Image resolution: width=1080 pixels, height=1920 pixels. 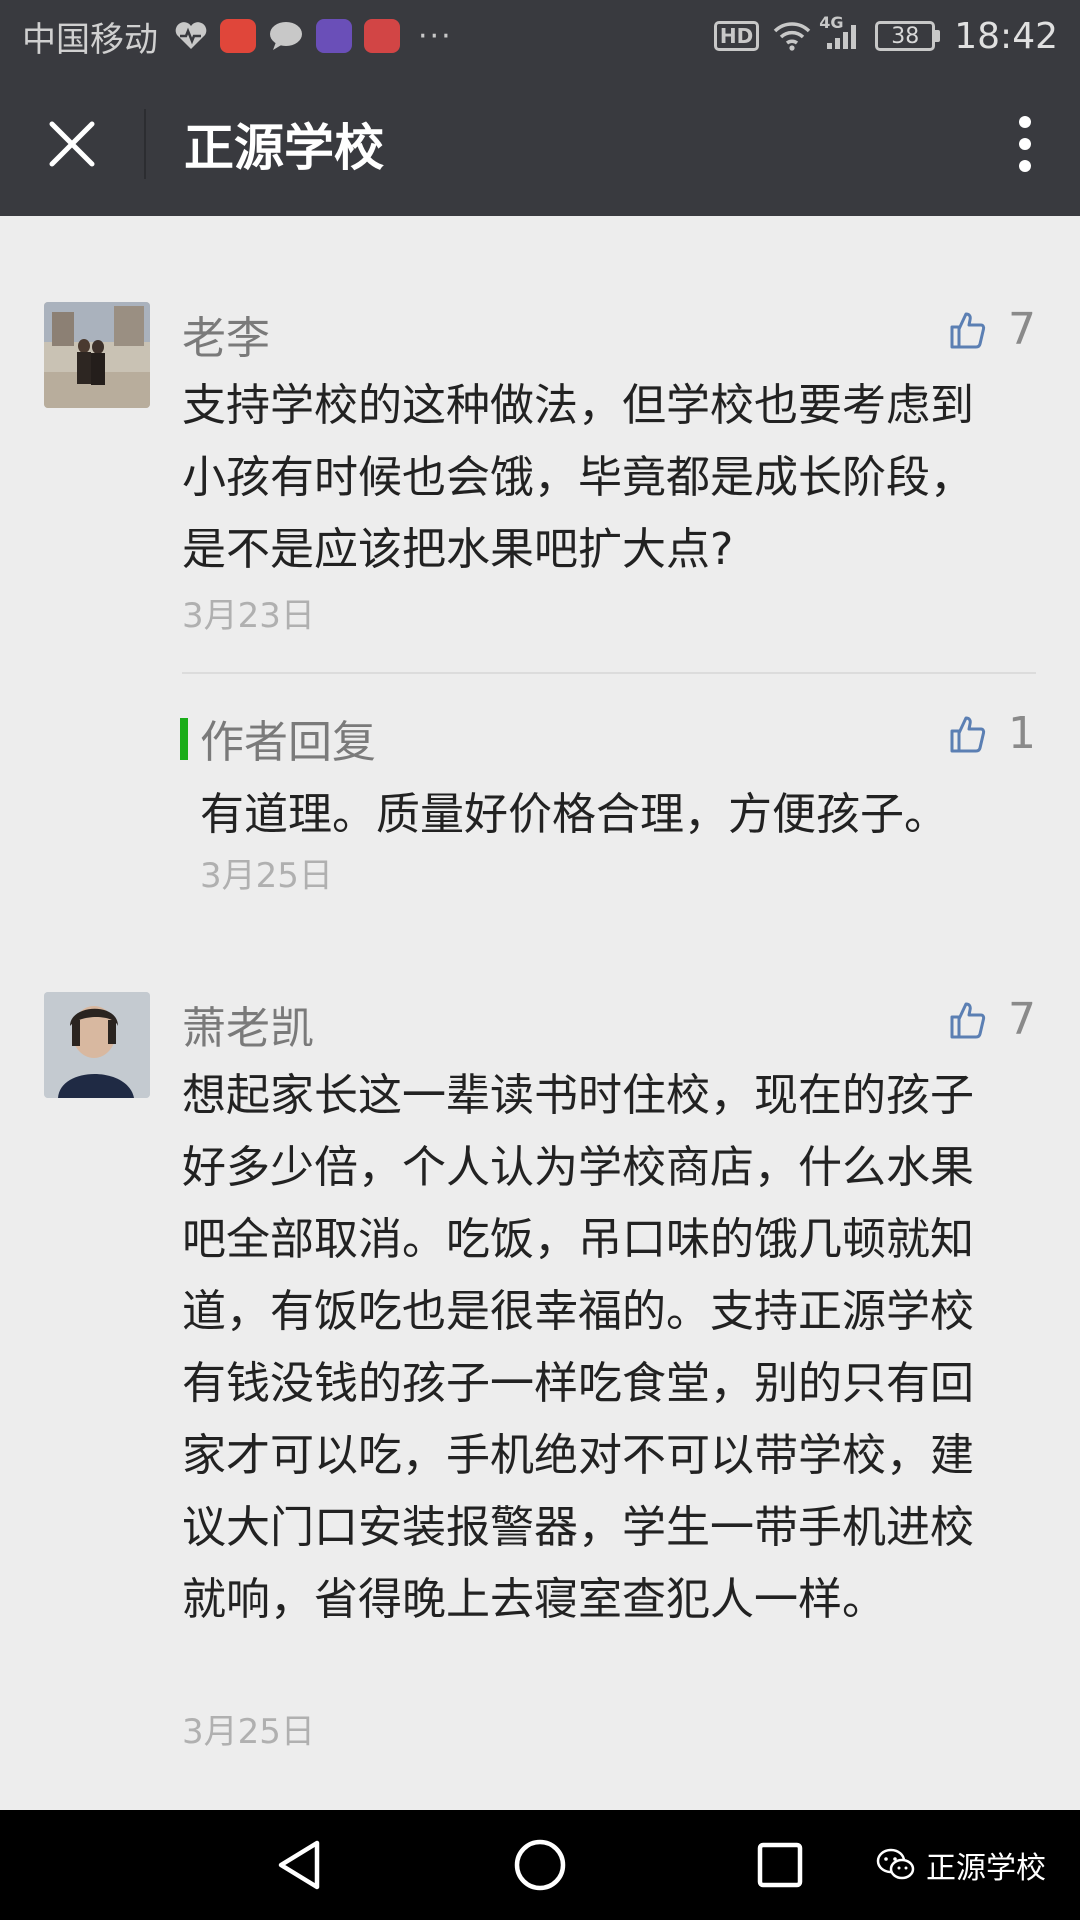 I want to click on system-nav-bar: 正源学校, so click(x=540, y=1865).